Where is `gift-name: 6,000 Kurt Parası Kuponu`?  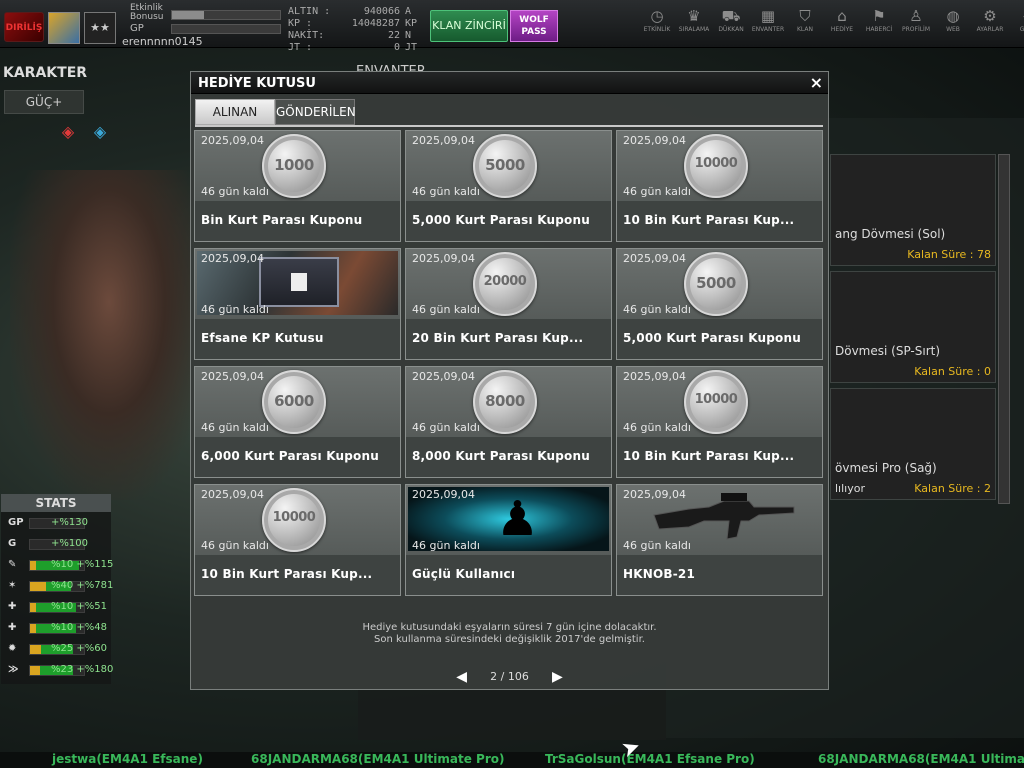 gift-name: 6,000 Kurt Parası Kuponu is located at coordinates (290, 456).